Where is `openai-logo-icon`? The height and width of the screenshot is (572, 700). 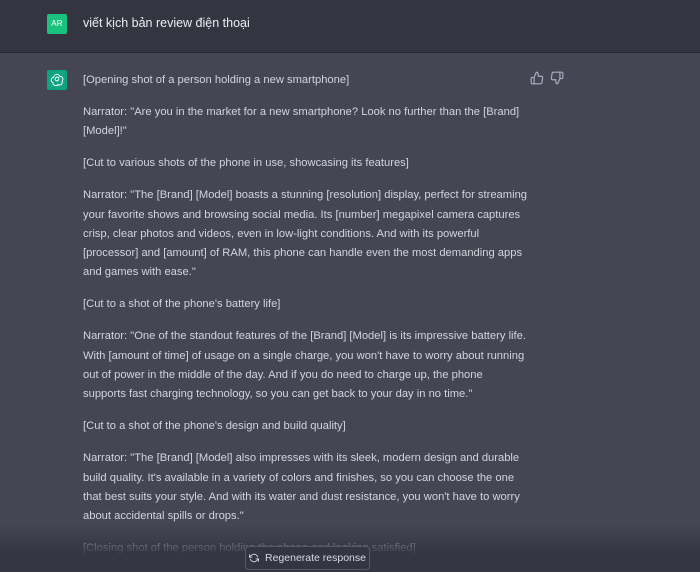 openai-logo-icon is located at coordinates (57, 80).